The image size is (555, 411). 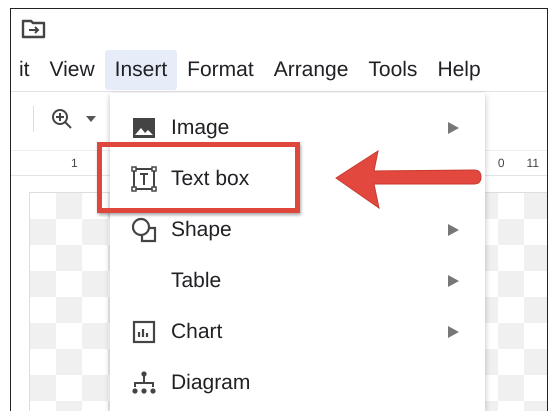 What do you see at coordinates (25, 70) in the screenshot?
I see `menu-item: it` at bounding box center [25, 70].